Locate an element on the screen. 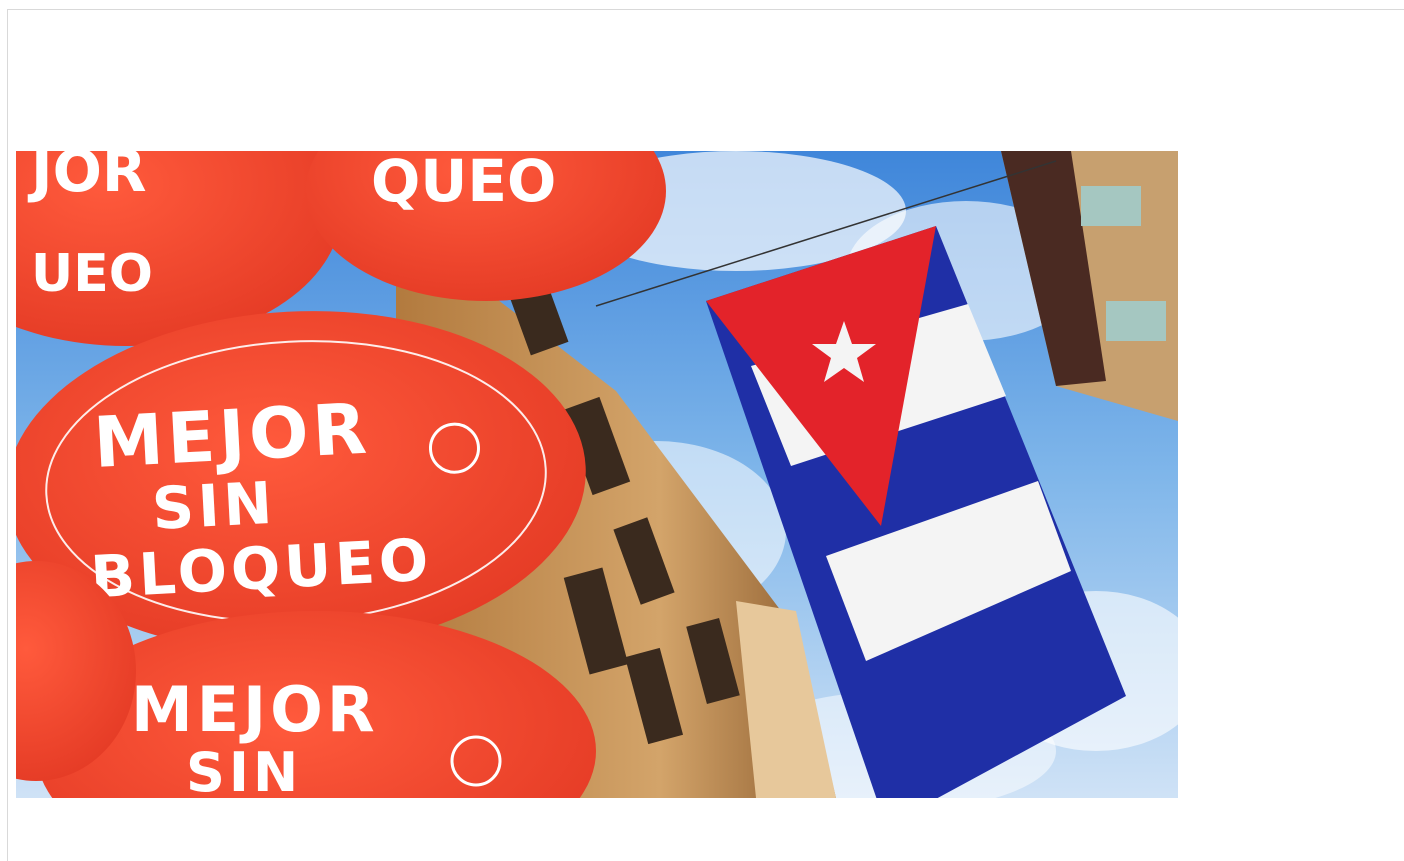 The image size is (1404, 861). svg-text: UEO is located at coordinates (92, 274).